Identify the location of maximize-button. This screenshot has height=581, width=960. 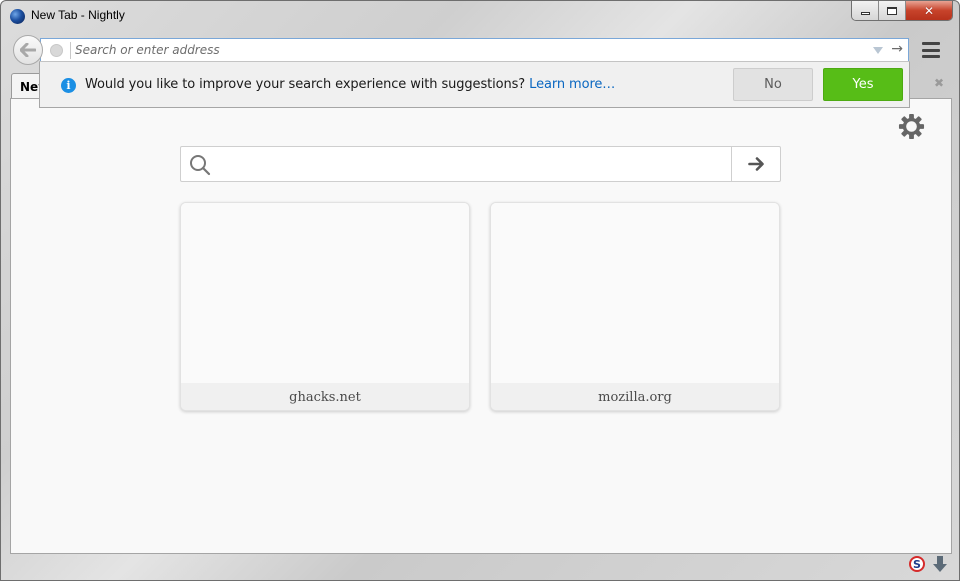
(892, 10).